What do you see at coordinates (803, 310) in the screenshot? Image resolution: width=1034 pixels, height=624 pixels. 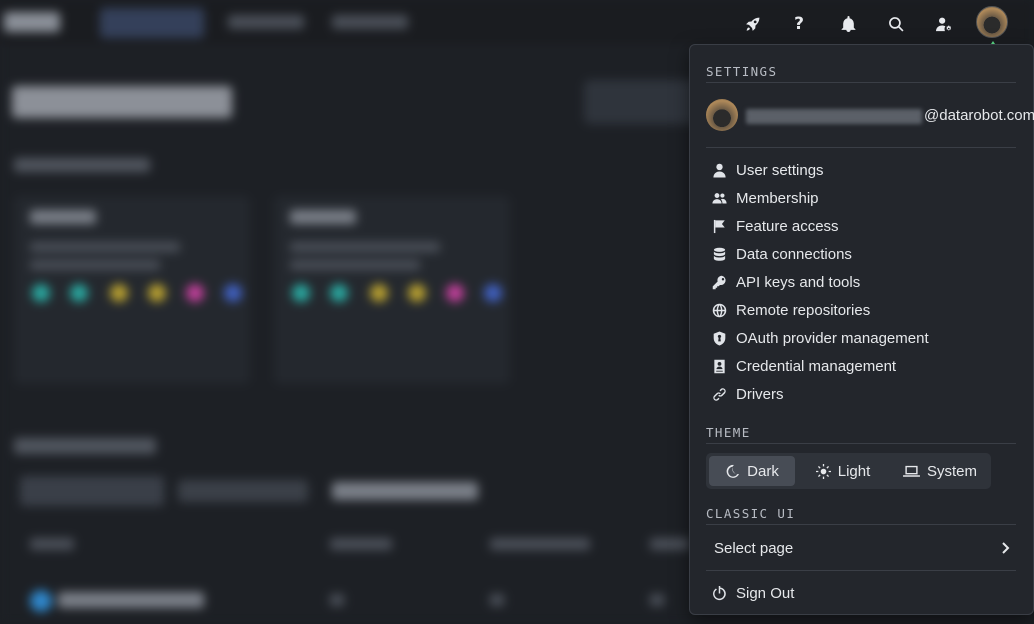 I see `menu-item-label: Remote repositories` at bounding box center [803, 310].